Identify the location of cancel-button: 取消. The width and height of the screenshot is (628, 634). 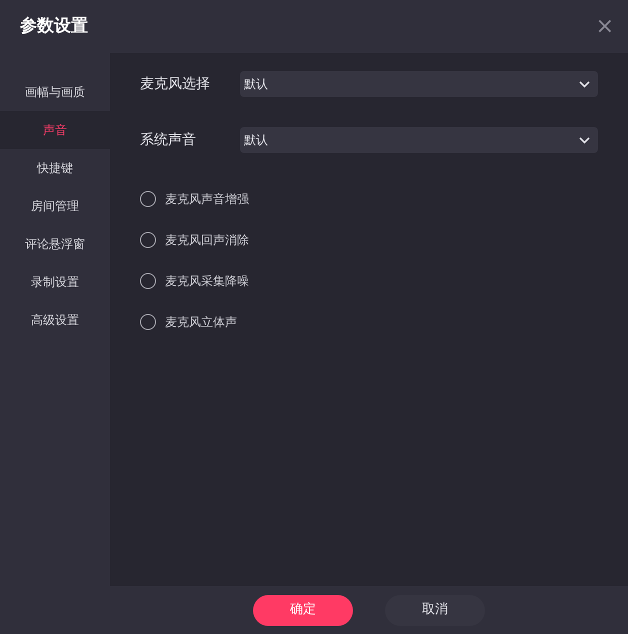
(435, 610).